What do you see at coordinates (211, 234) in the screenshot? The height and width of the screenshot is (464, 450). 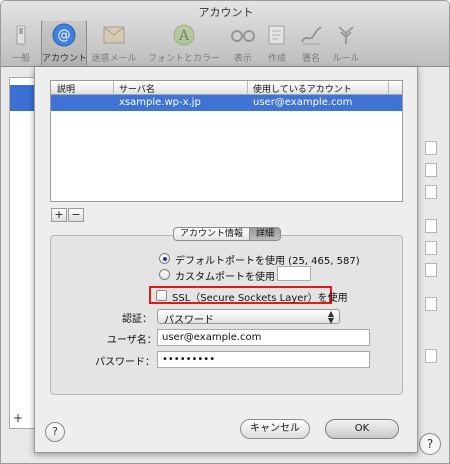 I see `tab-account-info: アカウント情報` at bounding box center [211, 234].